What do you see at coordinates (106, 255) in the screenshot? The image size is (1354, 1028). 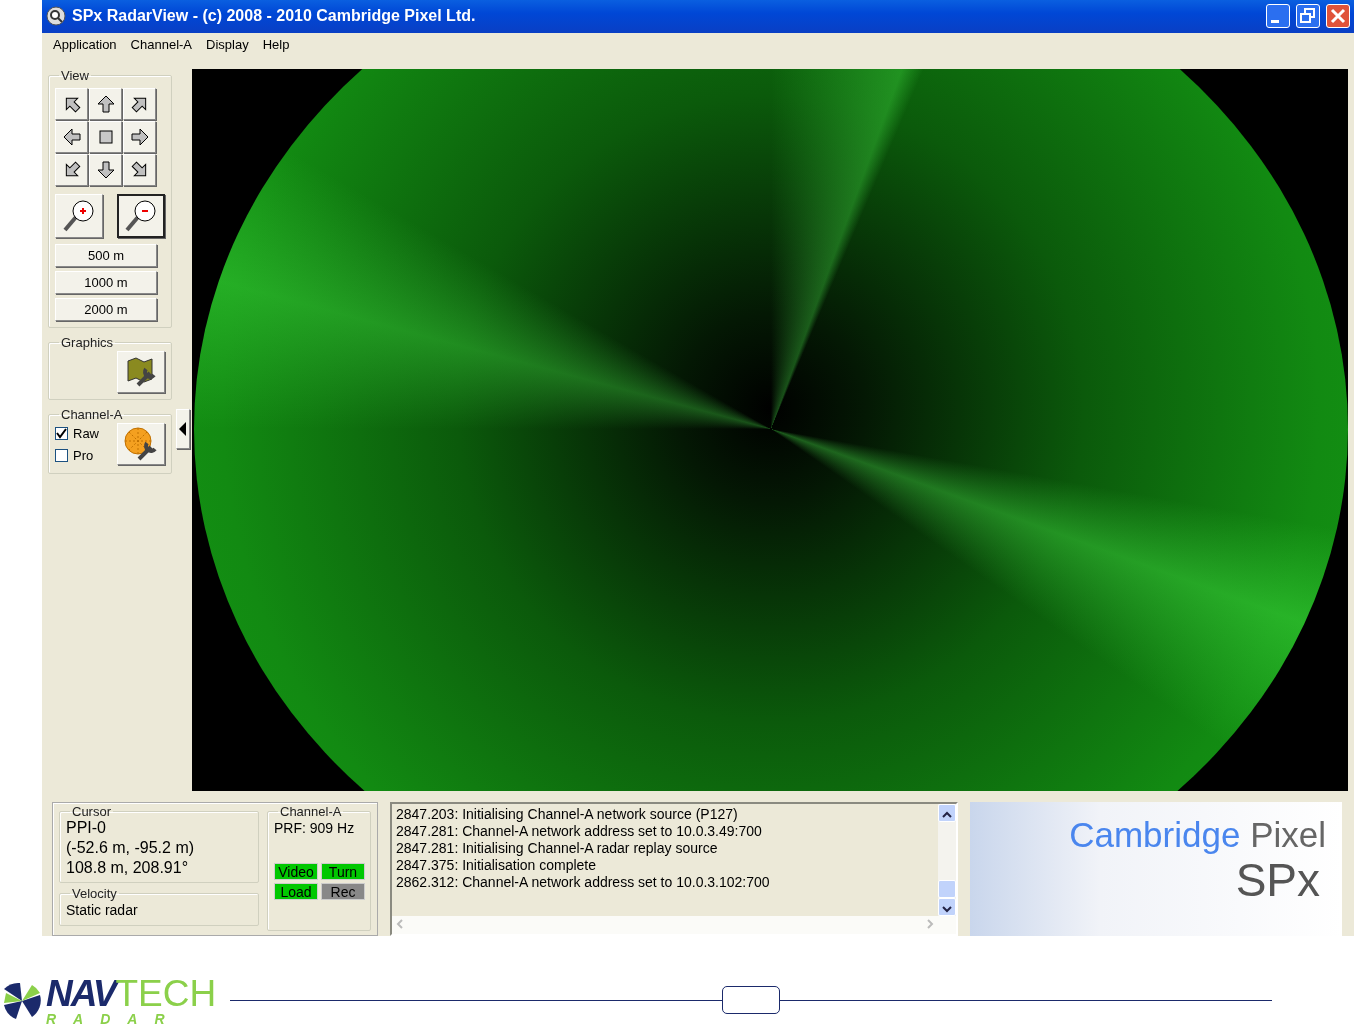 I see `range-button: 500 m` at bounding box center [106, 255].